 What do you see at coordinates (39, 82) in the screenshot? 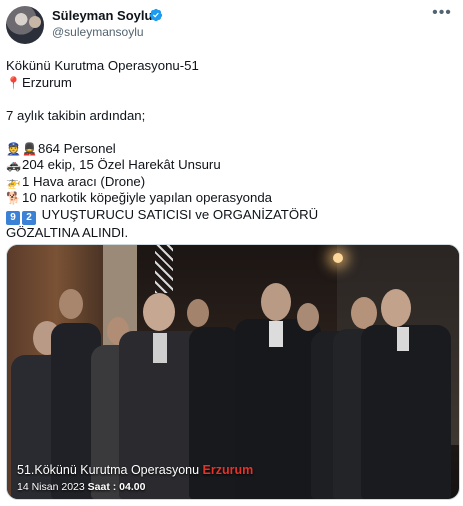
I see `tweet-line-location: 📍Erzurum` at bounding box center [39, 82].